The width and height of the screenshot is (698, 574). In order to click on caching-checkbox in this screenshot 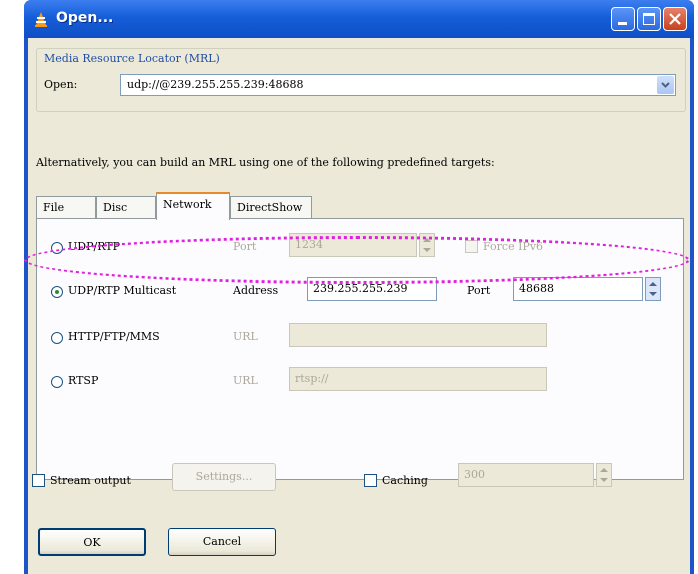, I will do `click(370, 480)`.